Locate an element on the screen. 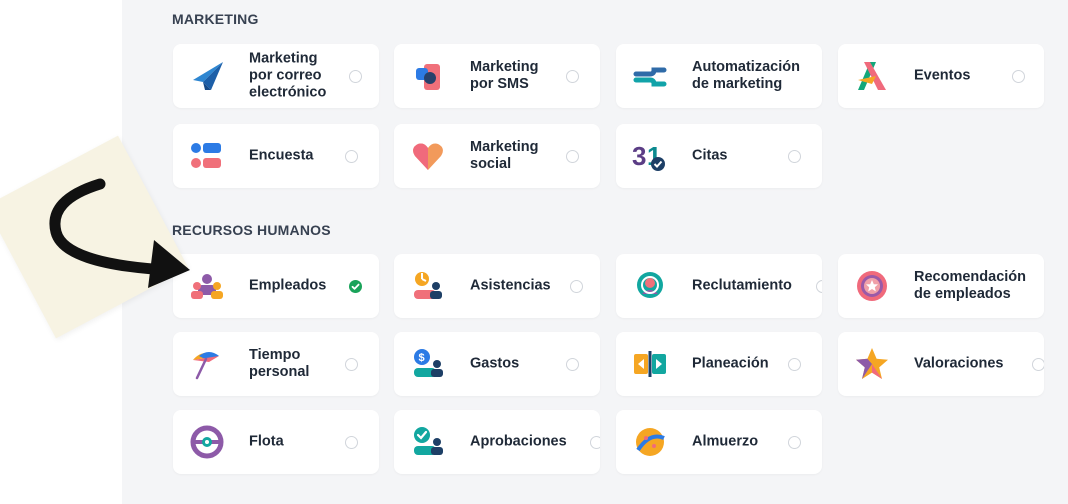 The height and width of the screenshot is (504, 1068). steering-wheel-icon is located at coordinates (207, 442).